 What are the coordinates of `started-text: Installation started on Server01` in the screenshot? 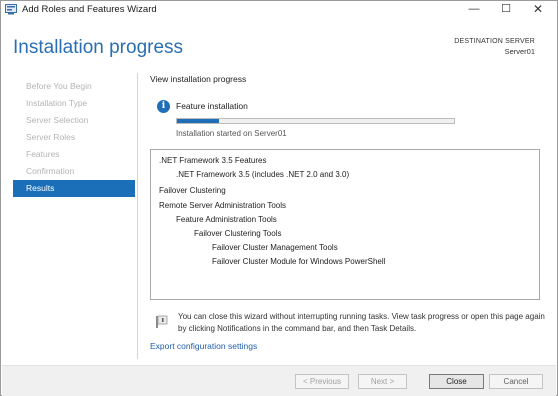 It's located at (231, 133).